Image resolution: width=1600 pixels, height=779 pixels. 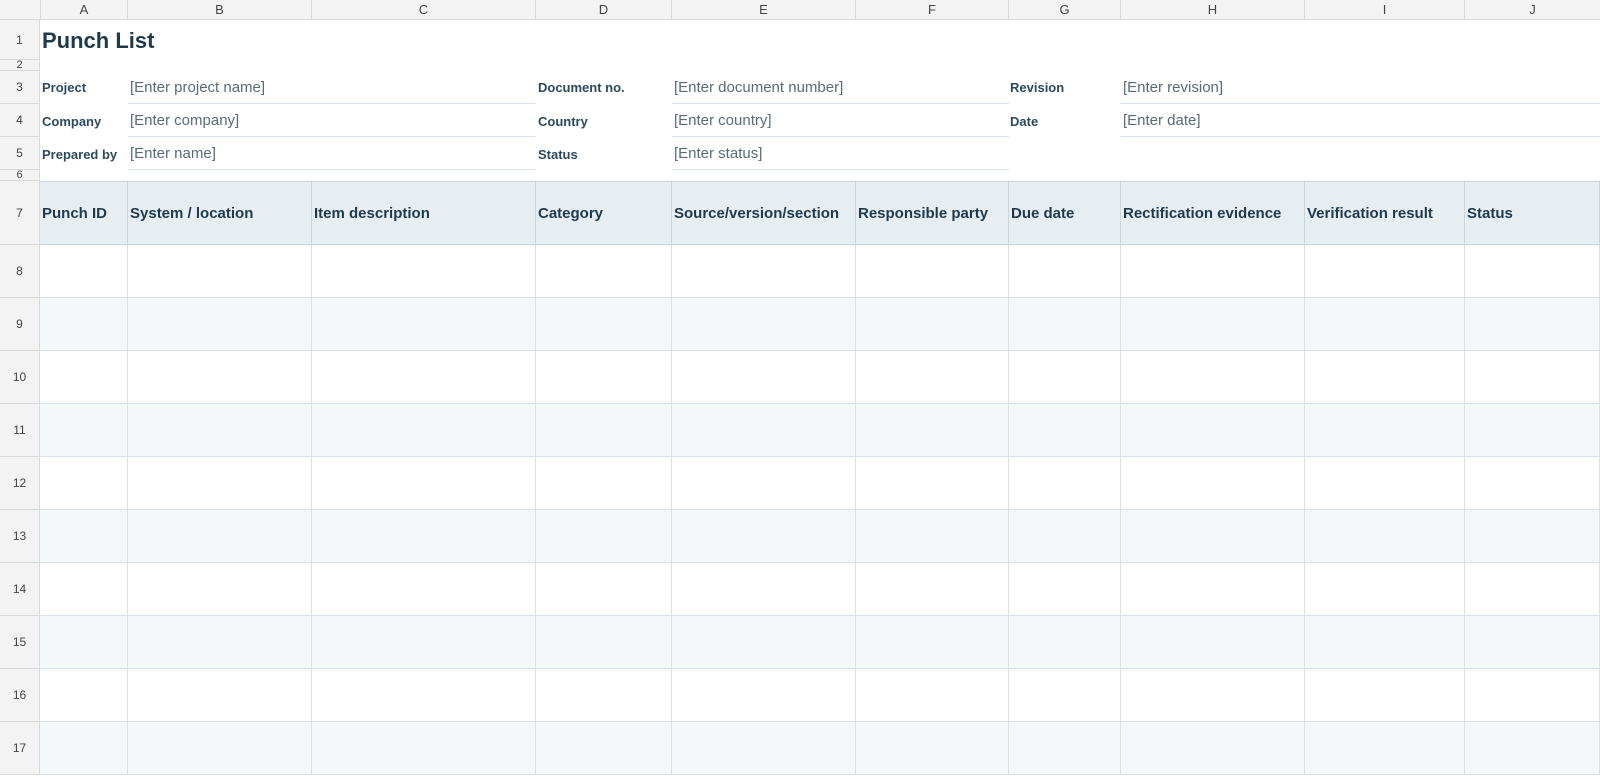 I want to click on row-header-9: 9, so click(x=20, y=324).